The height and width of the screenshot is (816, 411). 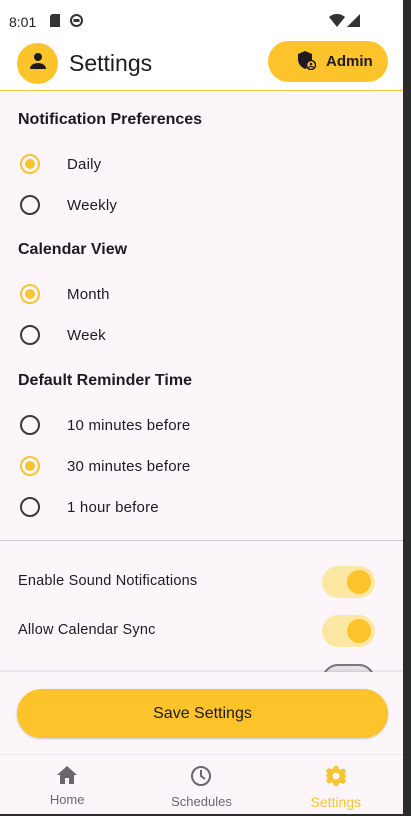 What do you see at coordinates (201, 631) in the screenshot?
I see `toggle-row-calendar-sync: Allow Calendar Sync` at bounding box center [201, 631].